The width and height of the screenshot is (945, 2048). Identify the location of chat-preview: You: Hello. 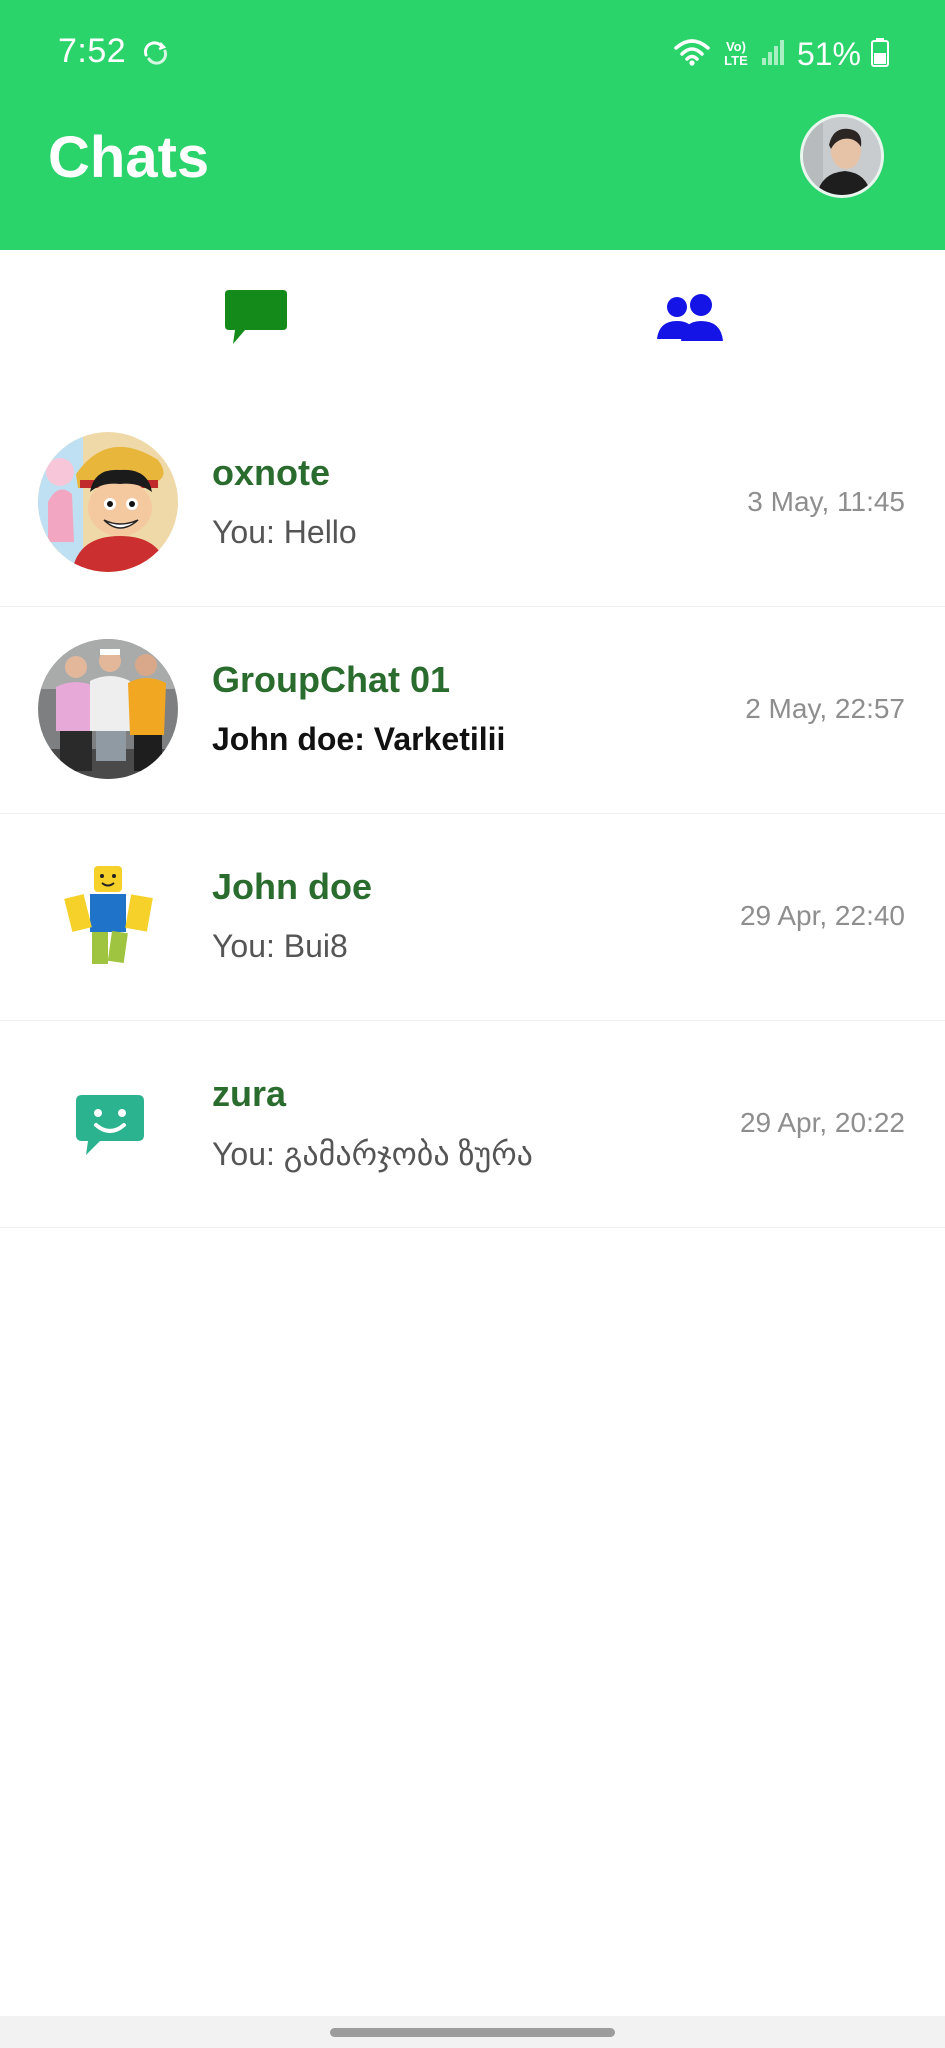
(284, 532).